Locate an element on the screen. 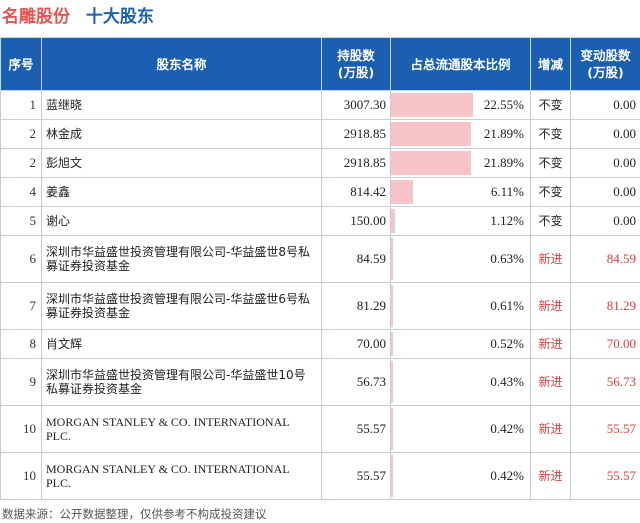  table-row: 2 彭旭文 2918.85 21.89% 不变 0.00 is located at coordinates (320, 163).